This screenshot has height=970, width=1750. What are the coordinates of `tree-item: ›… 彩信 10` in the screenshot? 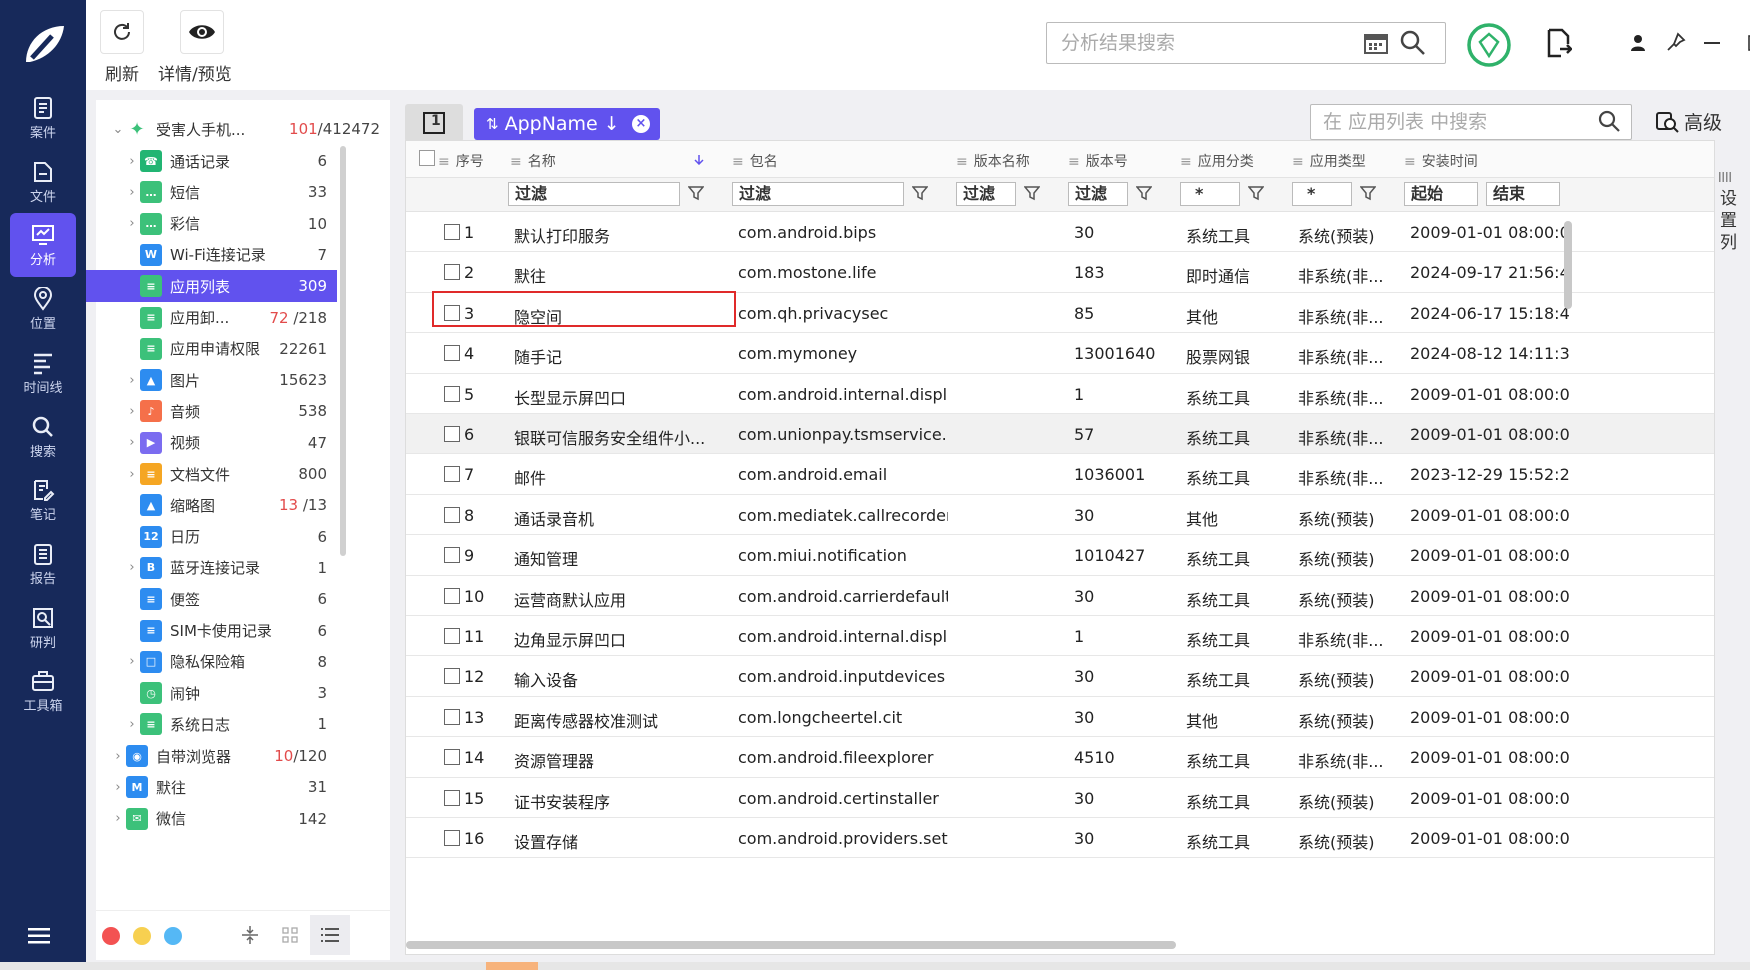 It's located at (211, 224).